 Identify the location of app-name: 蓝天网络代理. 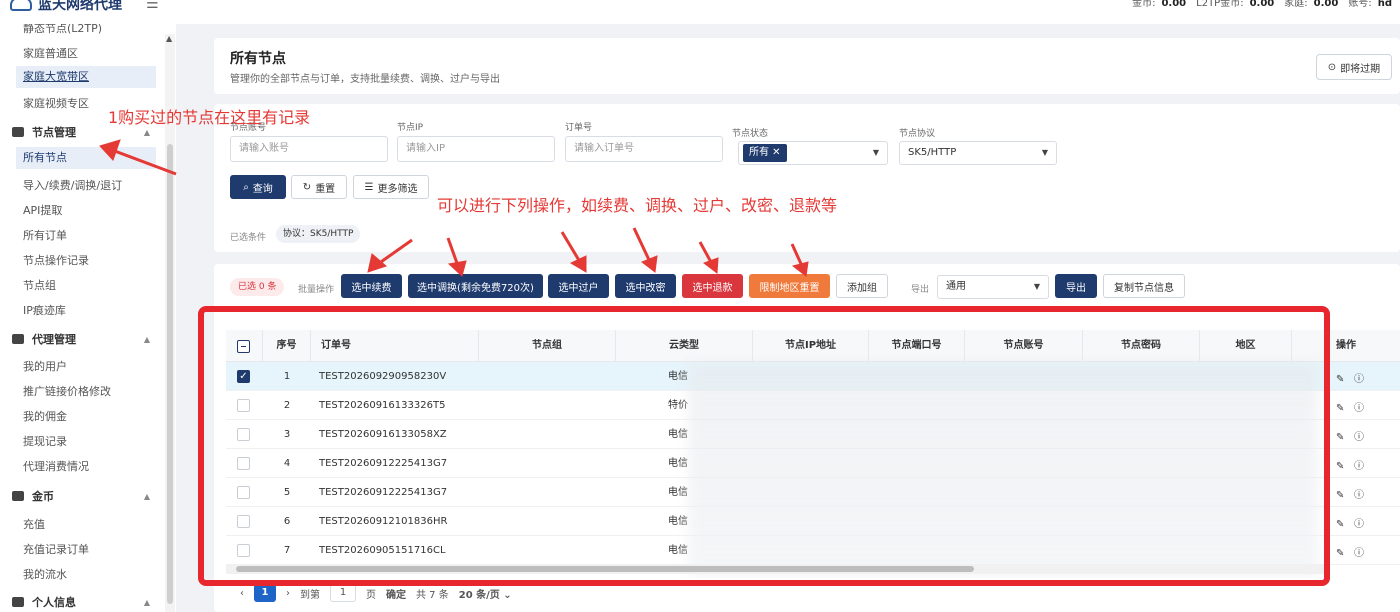
(80, 6).